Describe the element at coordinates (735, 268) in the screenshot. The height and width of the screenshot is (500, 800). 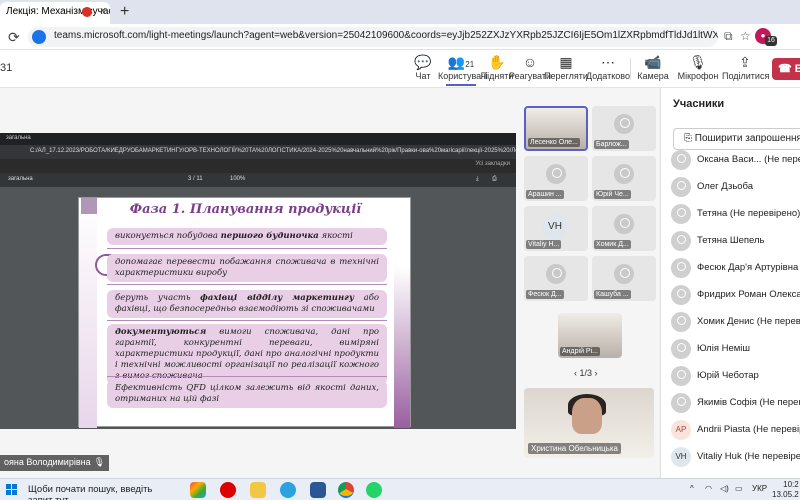
I see `participant-item: Фесюк Дар'я Артурівна` at that location.